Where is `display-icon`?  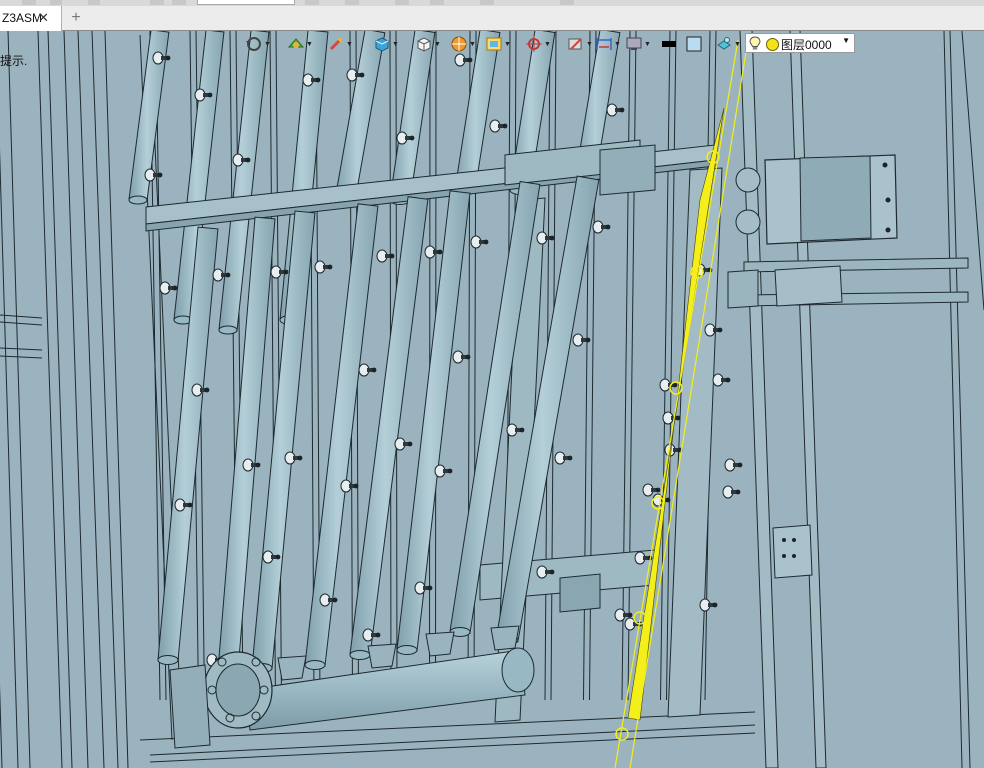 display-icon is located at coordinates (634, 43).